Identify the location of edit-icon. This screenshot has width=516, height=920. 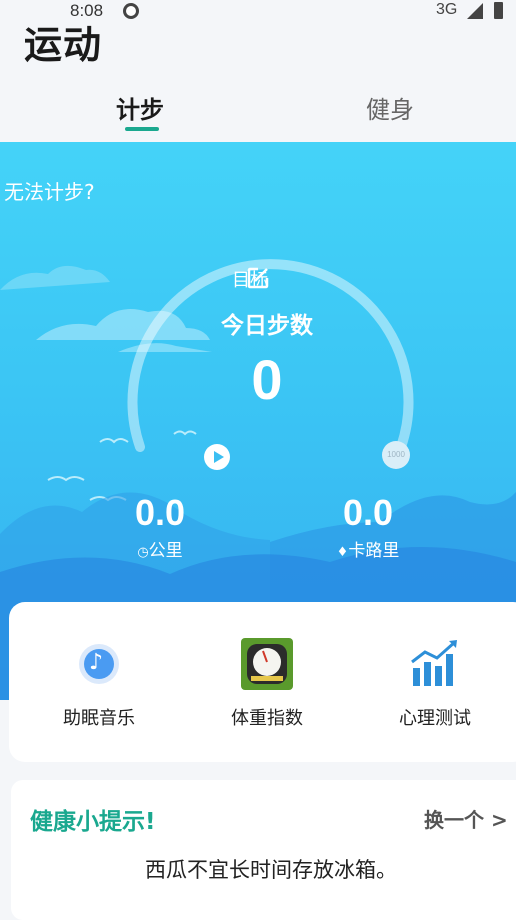
(258, 278).